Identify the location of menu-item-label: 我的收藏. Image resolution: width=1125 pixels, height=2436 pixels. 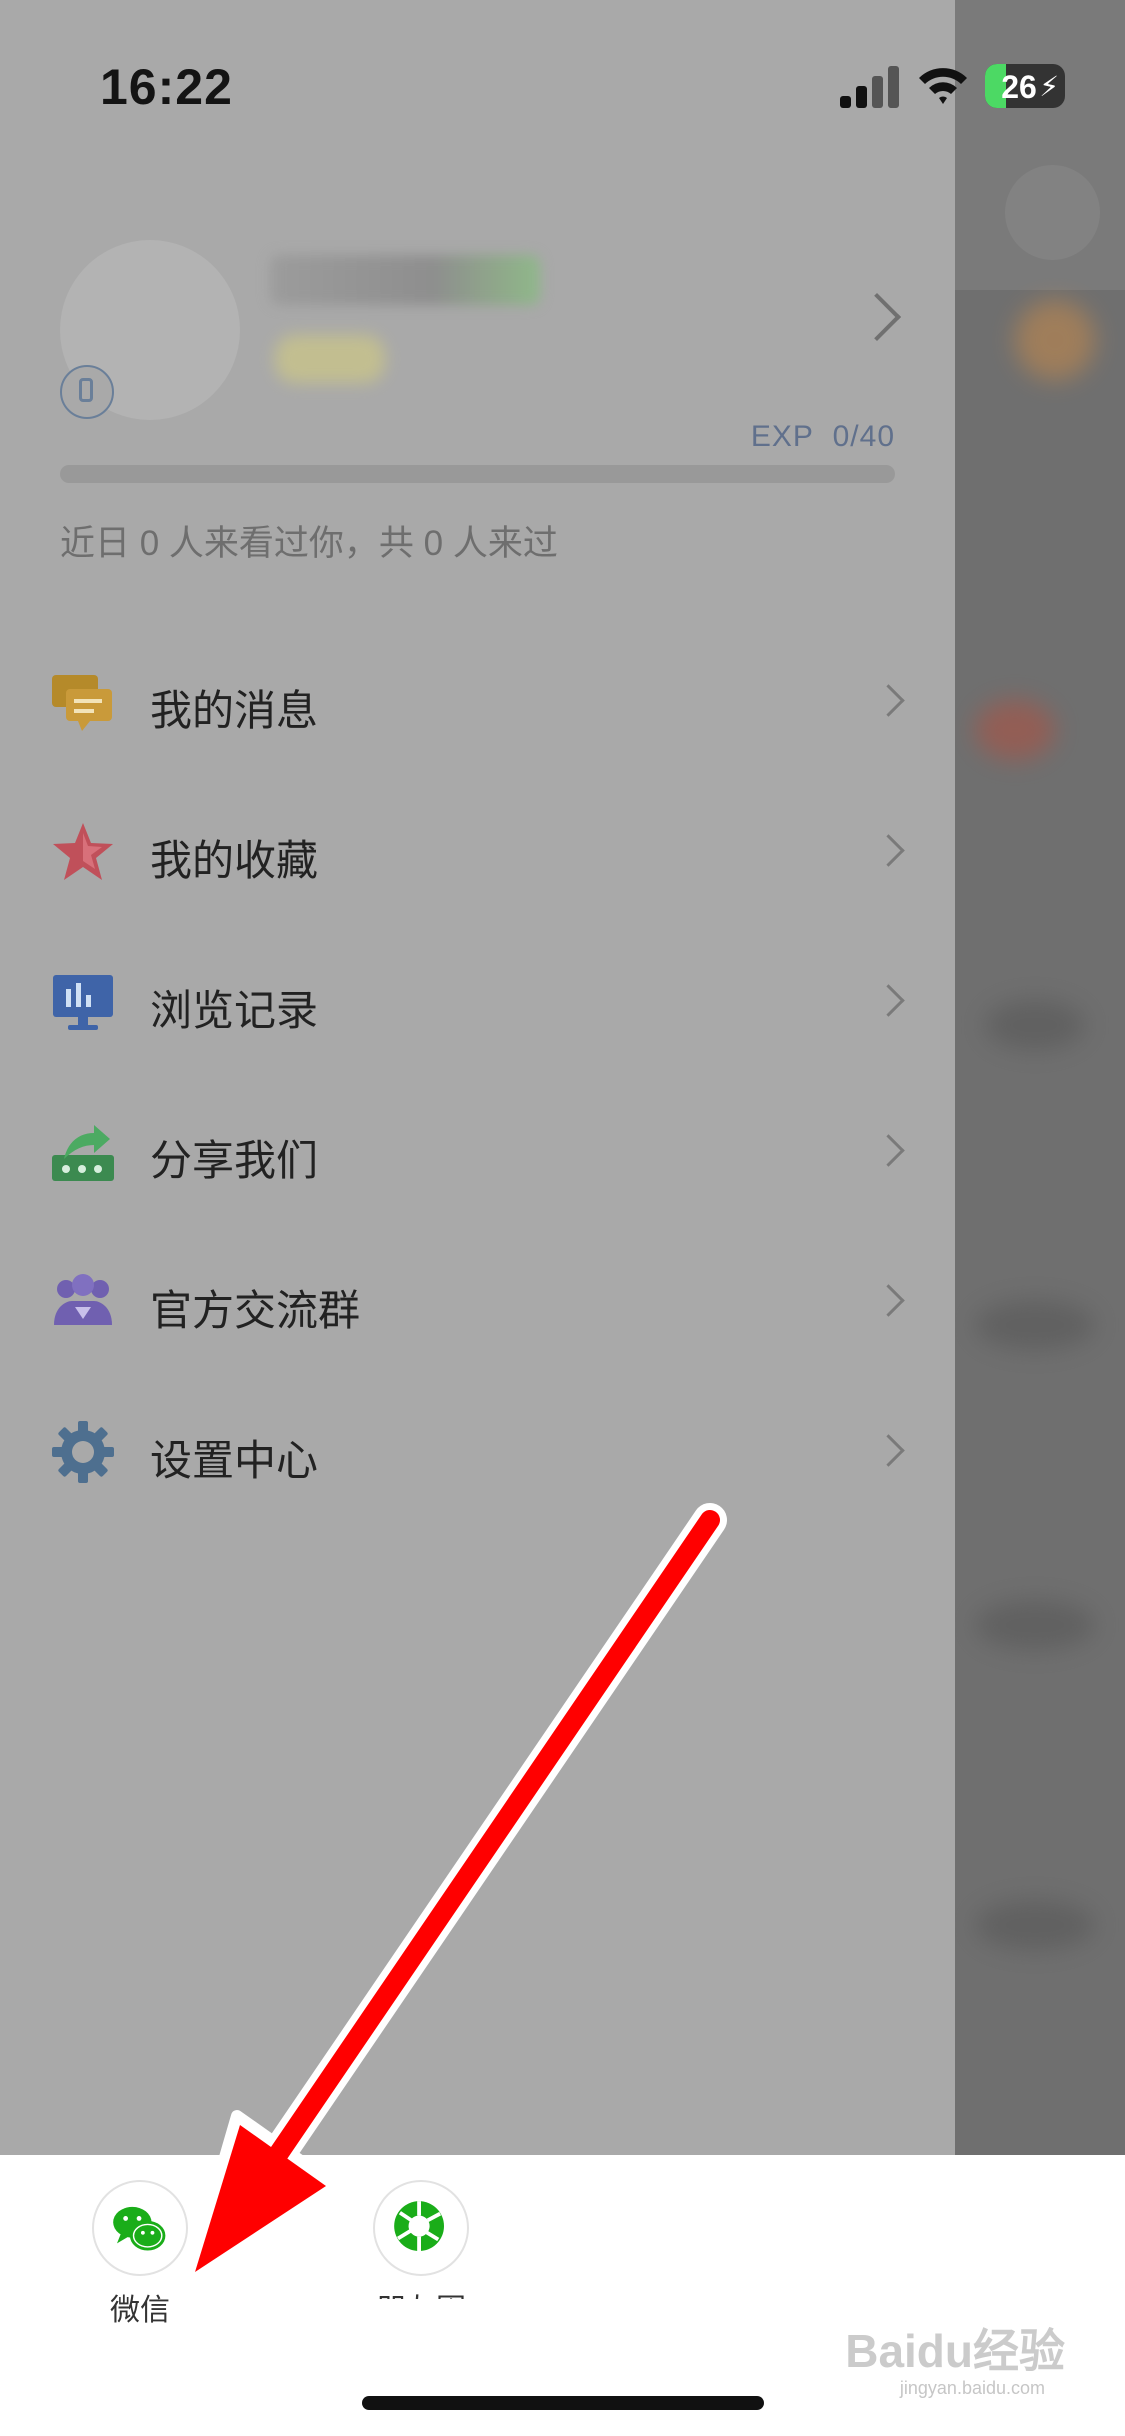
(234, 860).